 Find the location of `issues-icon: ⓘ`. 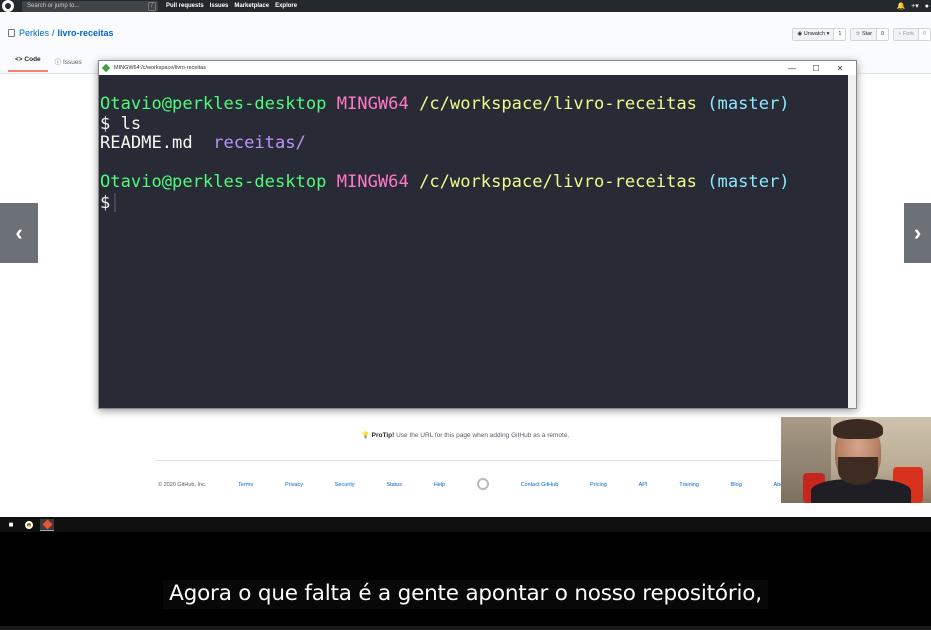

issues-icon: ⓘ is located at coordinates (58, 62).